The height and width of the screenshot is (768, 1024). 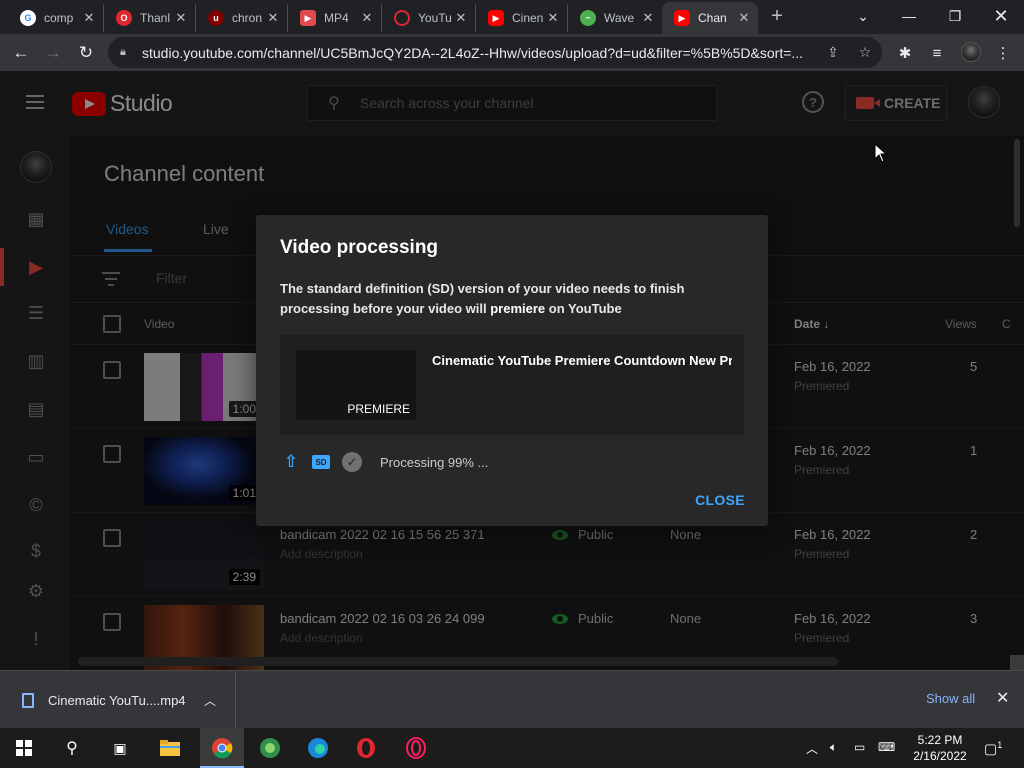 What do you see at coordinates (291, 461) in the screenshot?
I see `upload-complete-icon: ⇧` at bounding box center [291, 461].